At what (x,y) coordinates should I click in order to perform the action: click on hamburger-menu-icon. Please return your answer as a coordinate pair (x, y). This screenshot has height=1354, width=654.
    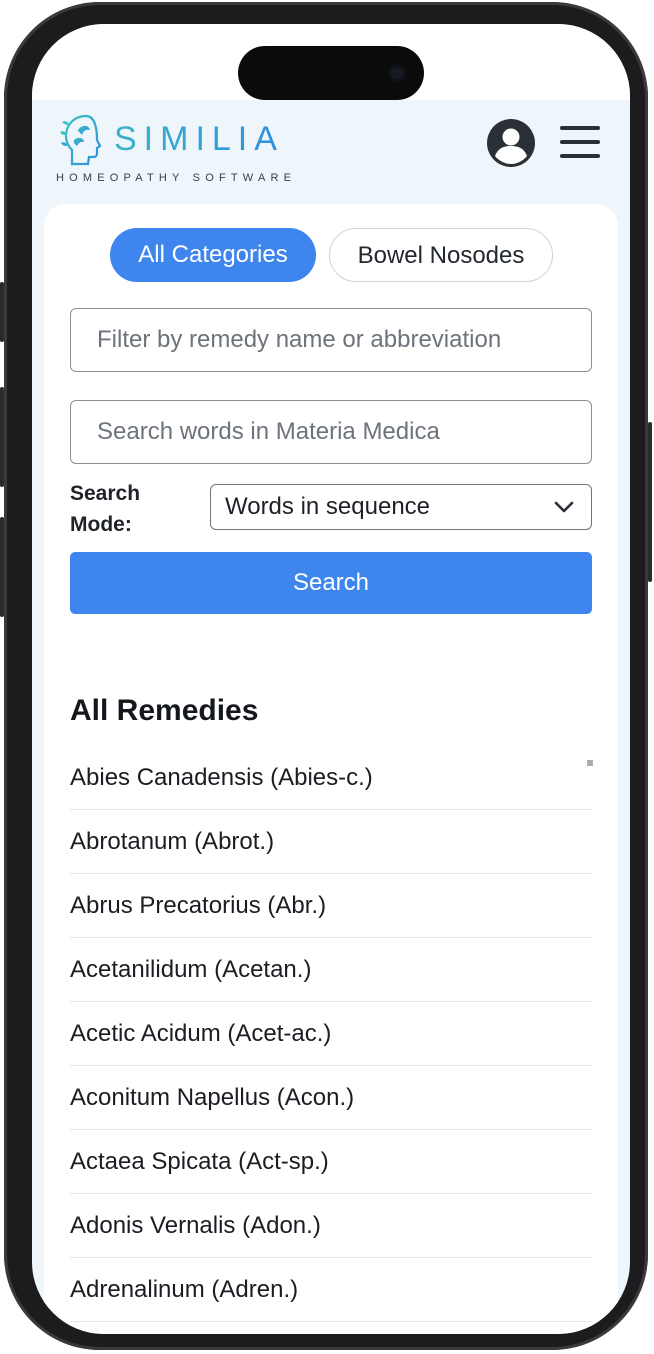
    Looking at the image, I should click on (580, 143).